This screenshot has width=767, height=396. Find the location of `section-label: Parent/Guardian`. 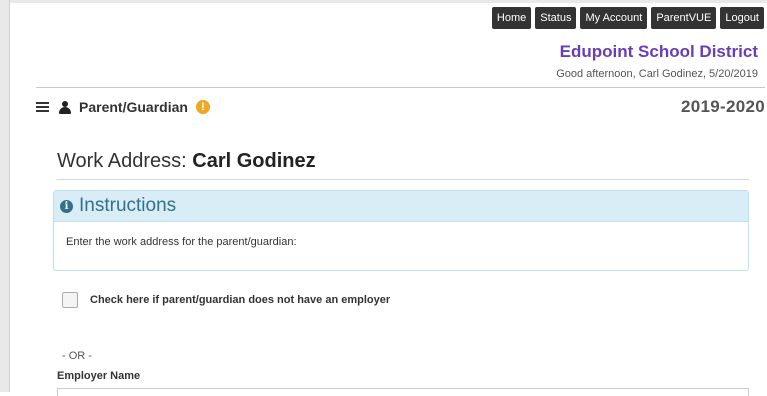

section-label: Parent/Guardian is located at coordinates (133, 107).